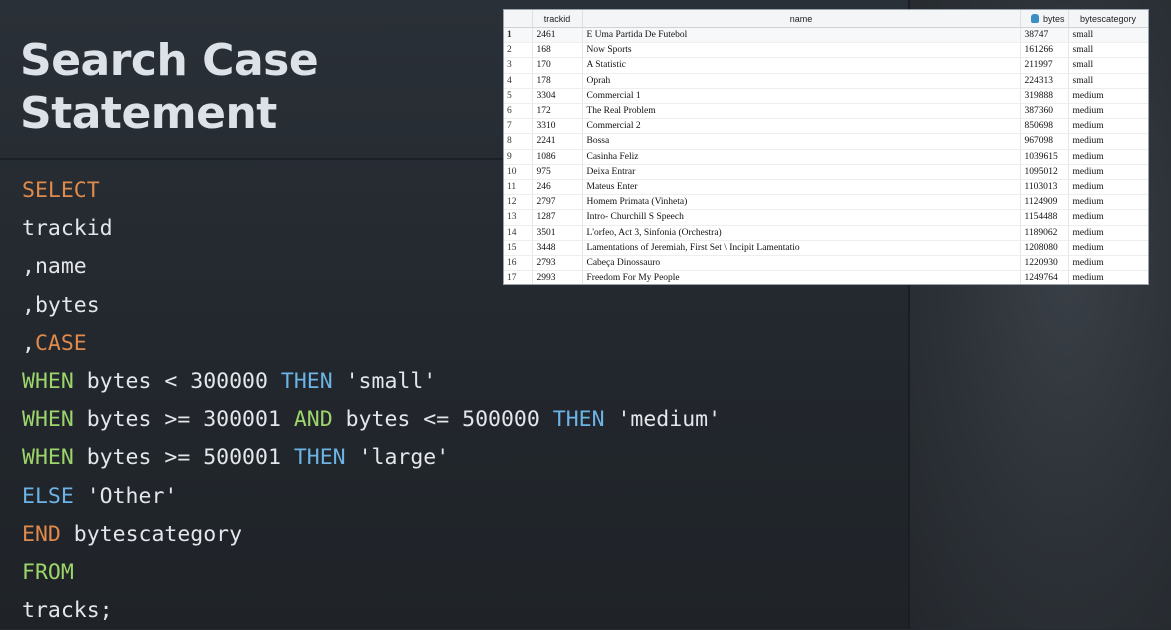  Describe the element at coordinates (801, 81) in the screenshot. I see `name-cell: Oprah` at that location.